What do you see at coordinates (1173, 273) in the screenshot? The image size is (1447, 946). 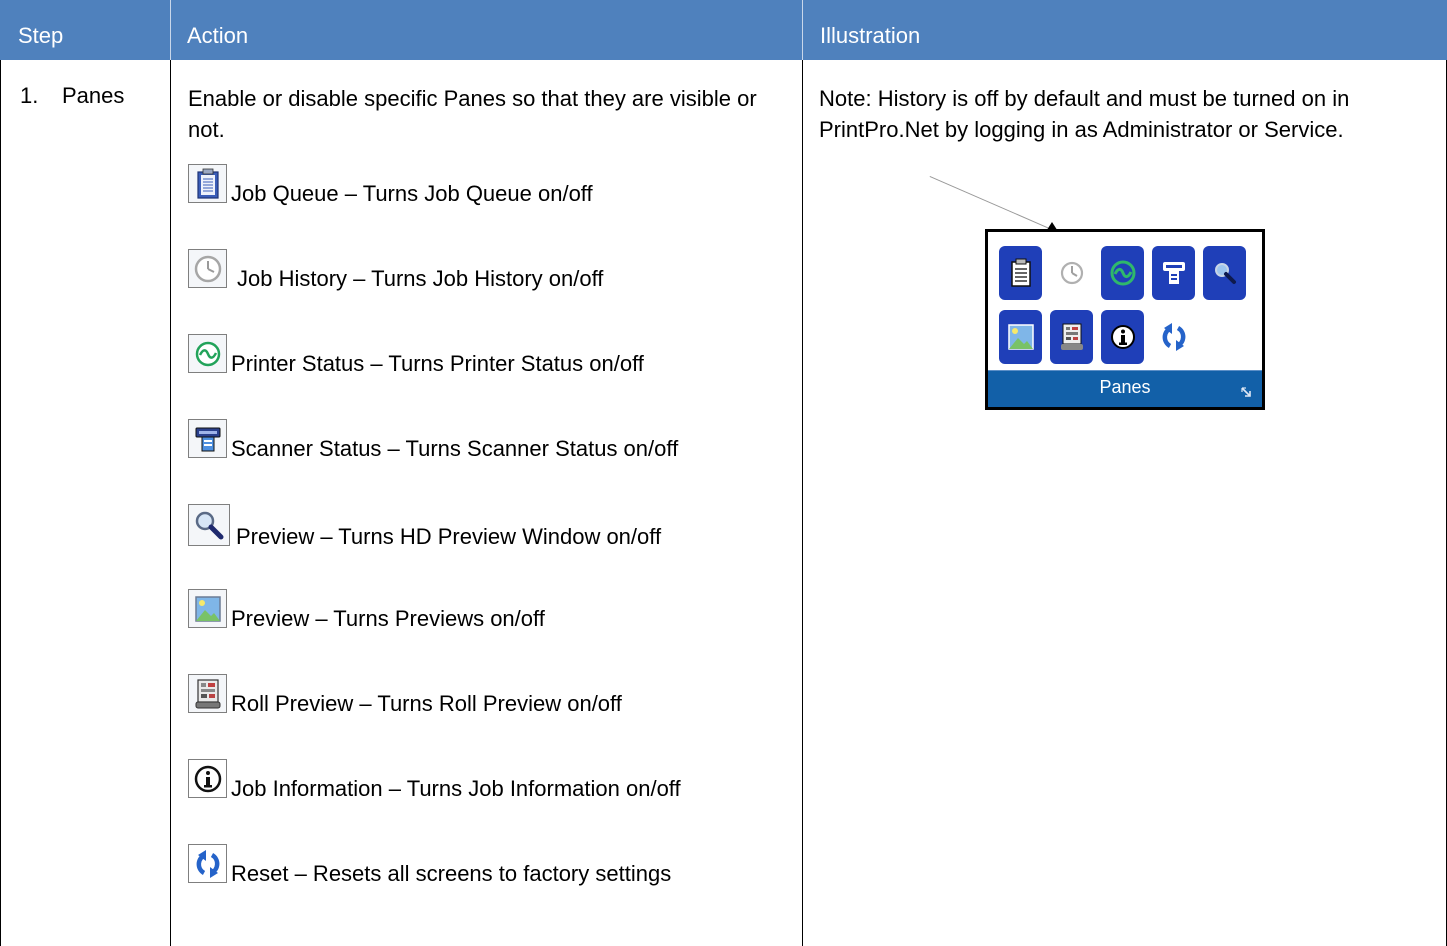 I see `ribbon-scanner-status-button` at bounding box center [1173, 273].